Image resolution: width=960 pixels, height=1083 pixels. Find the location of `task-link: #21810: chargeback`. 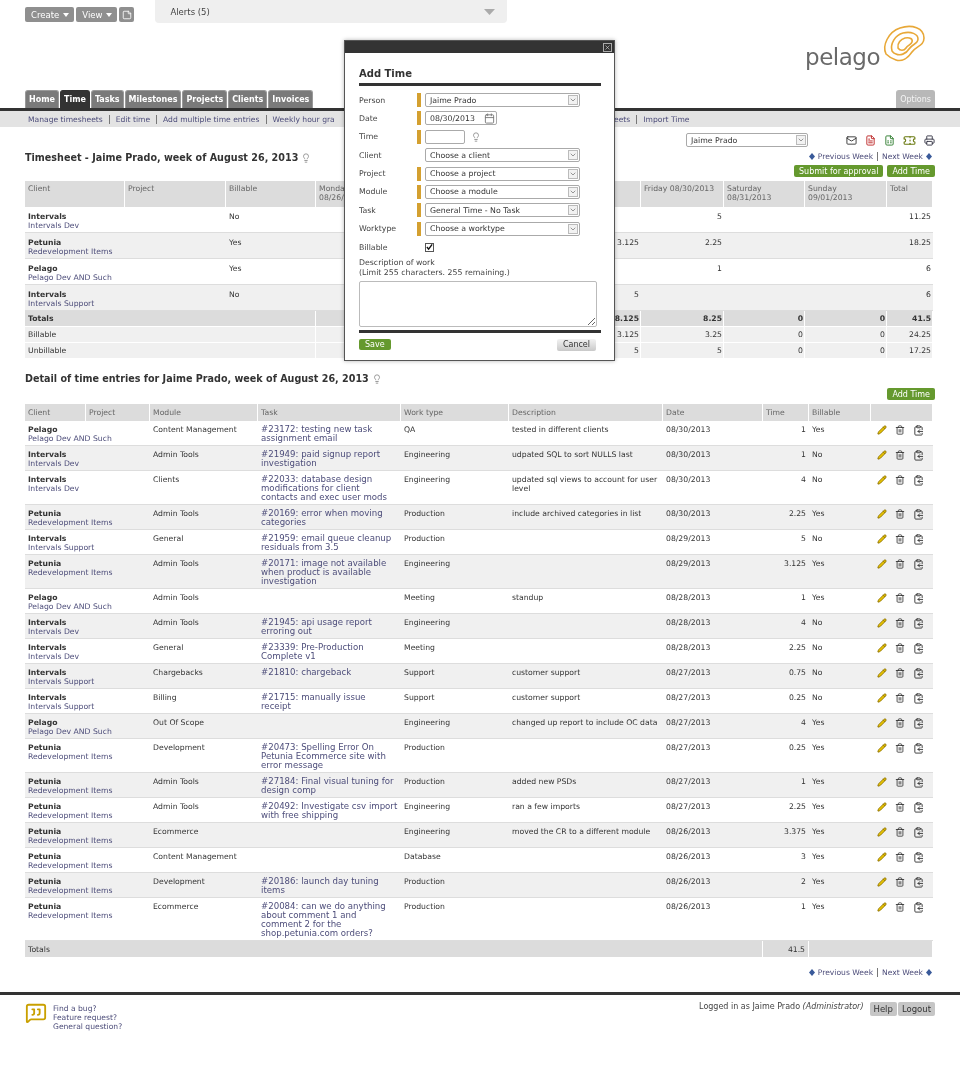

task-link: #21810: chargeback is located at coordinates (329, 676).